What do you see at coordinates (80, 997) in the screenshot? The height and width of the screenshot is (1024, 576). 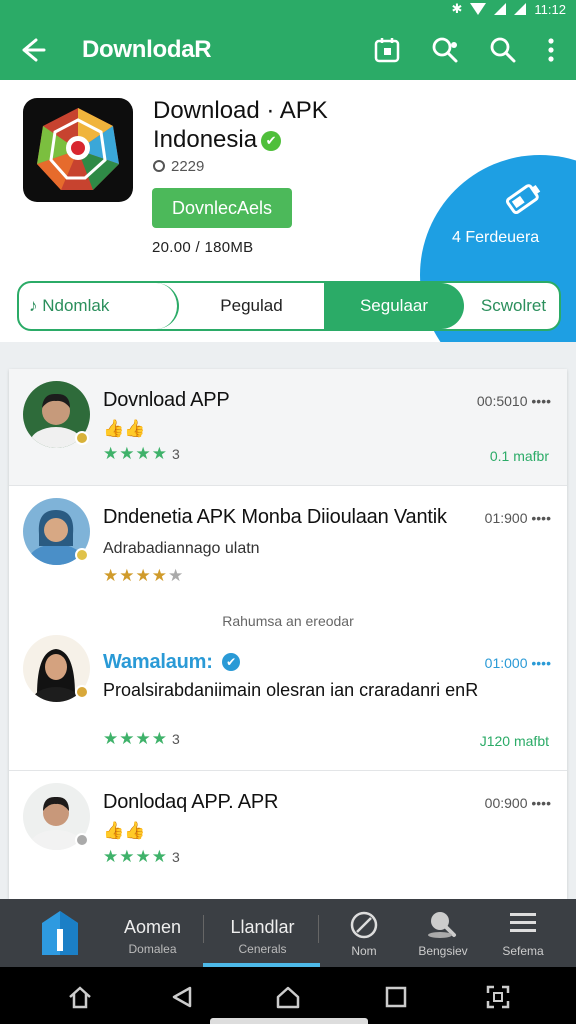 I see `home-outline-icon` at bounding box center [80, 997].